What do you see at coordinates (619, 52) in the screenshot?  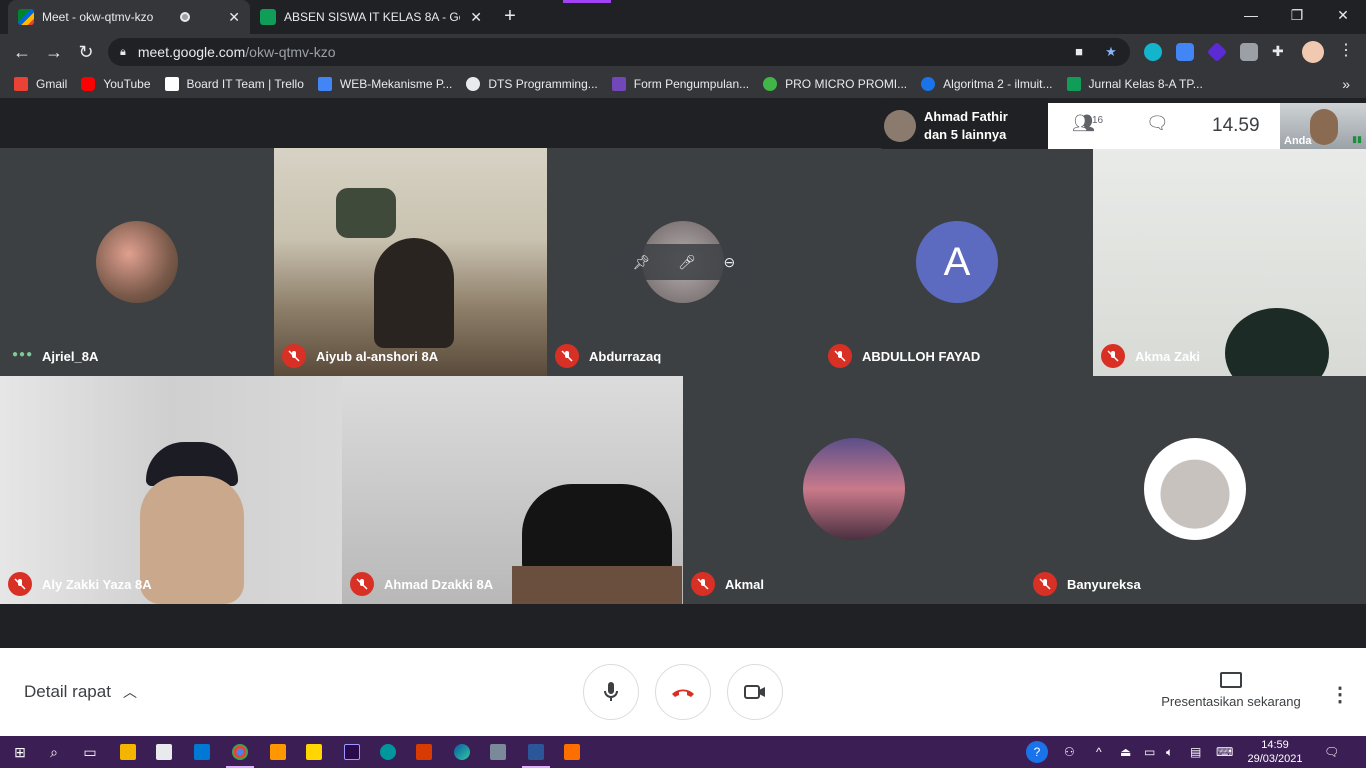 I see `address-bar: 🔒︎ meet.google.com/okw-qtmv-kzo ■ ★` at bounding box center [619, 52].